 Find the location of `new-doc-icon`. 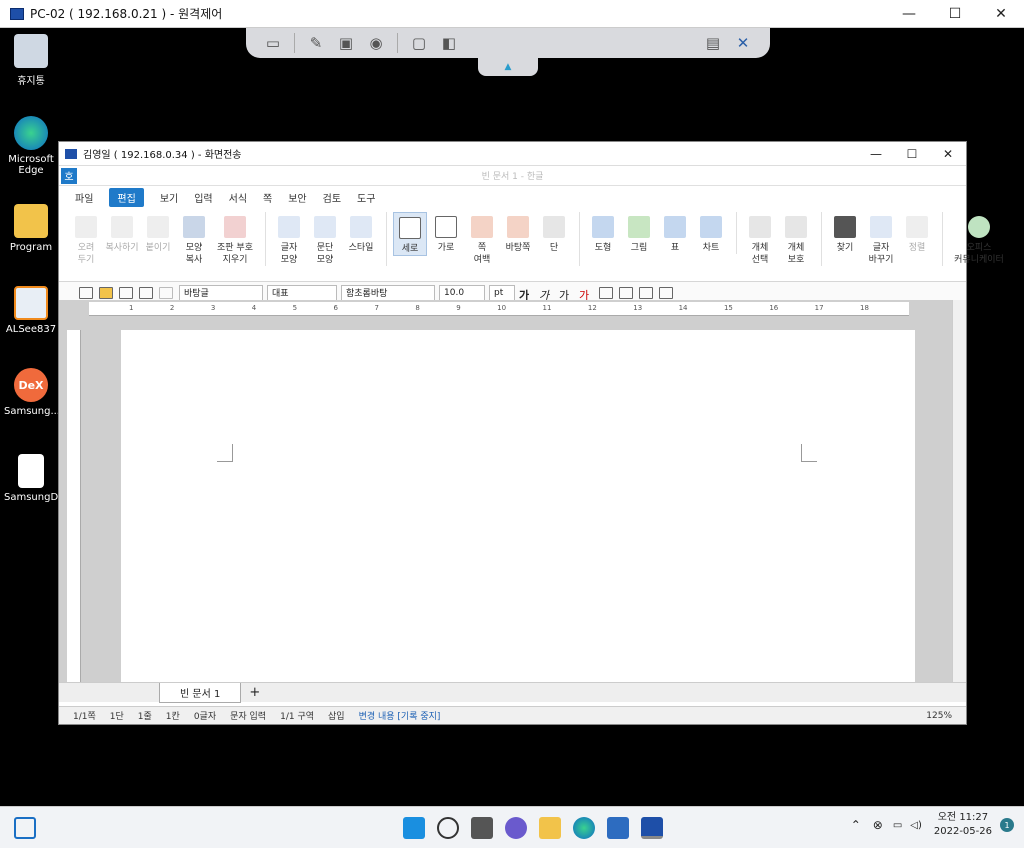

new-doc-icon is located at coordinates (86, 292).